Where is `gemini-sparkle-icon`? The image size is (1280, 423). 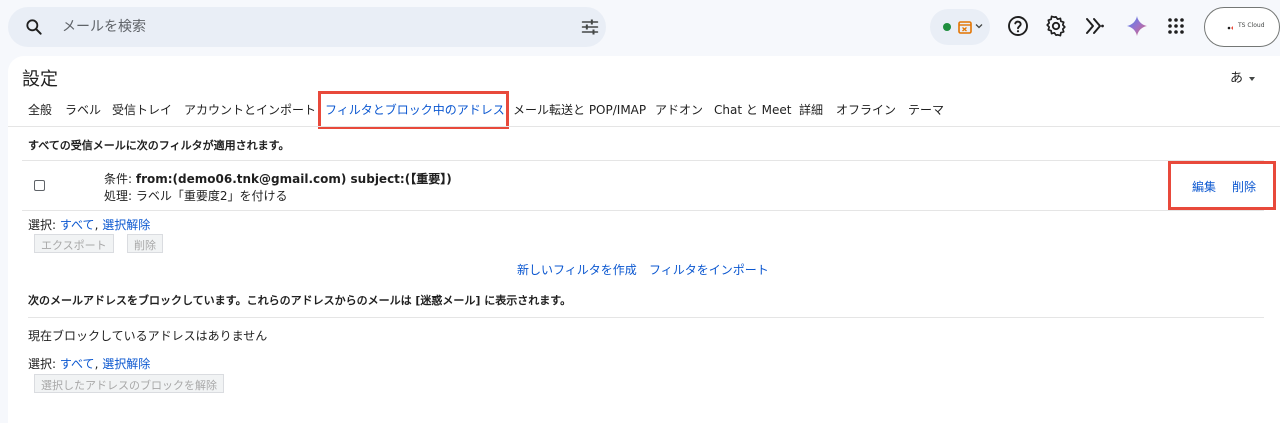 gemini-sparkle-icon is located at coordinates (1137, 26).